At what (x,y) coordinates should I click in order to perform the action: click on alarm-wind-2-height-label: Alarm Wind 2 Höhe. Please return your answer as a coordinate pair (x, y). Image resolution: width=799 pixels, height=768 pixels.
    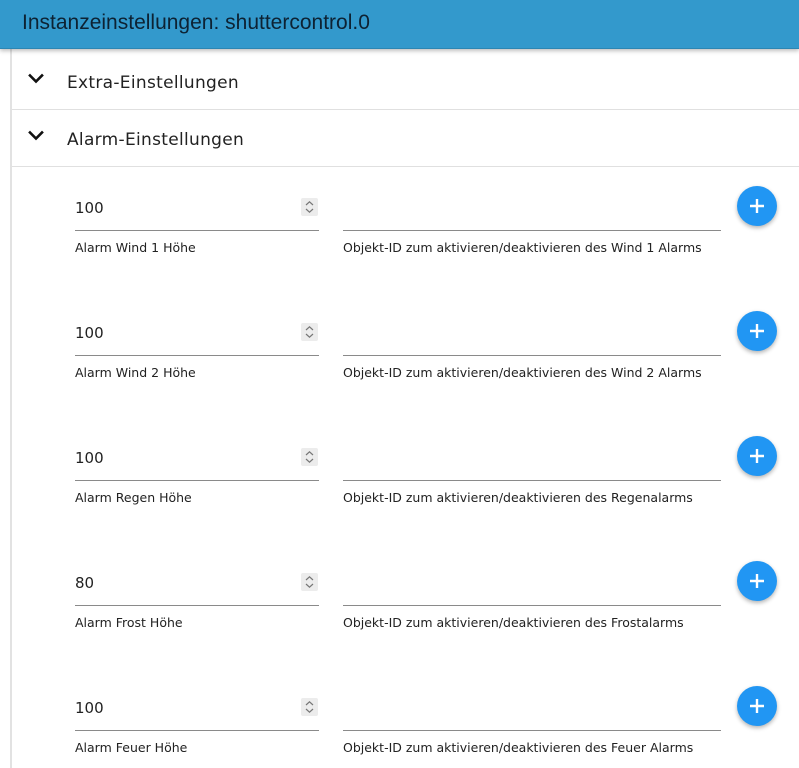
    Looking at the image, I should click on (135, 372).